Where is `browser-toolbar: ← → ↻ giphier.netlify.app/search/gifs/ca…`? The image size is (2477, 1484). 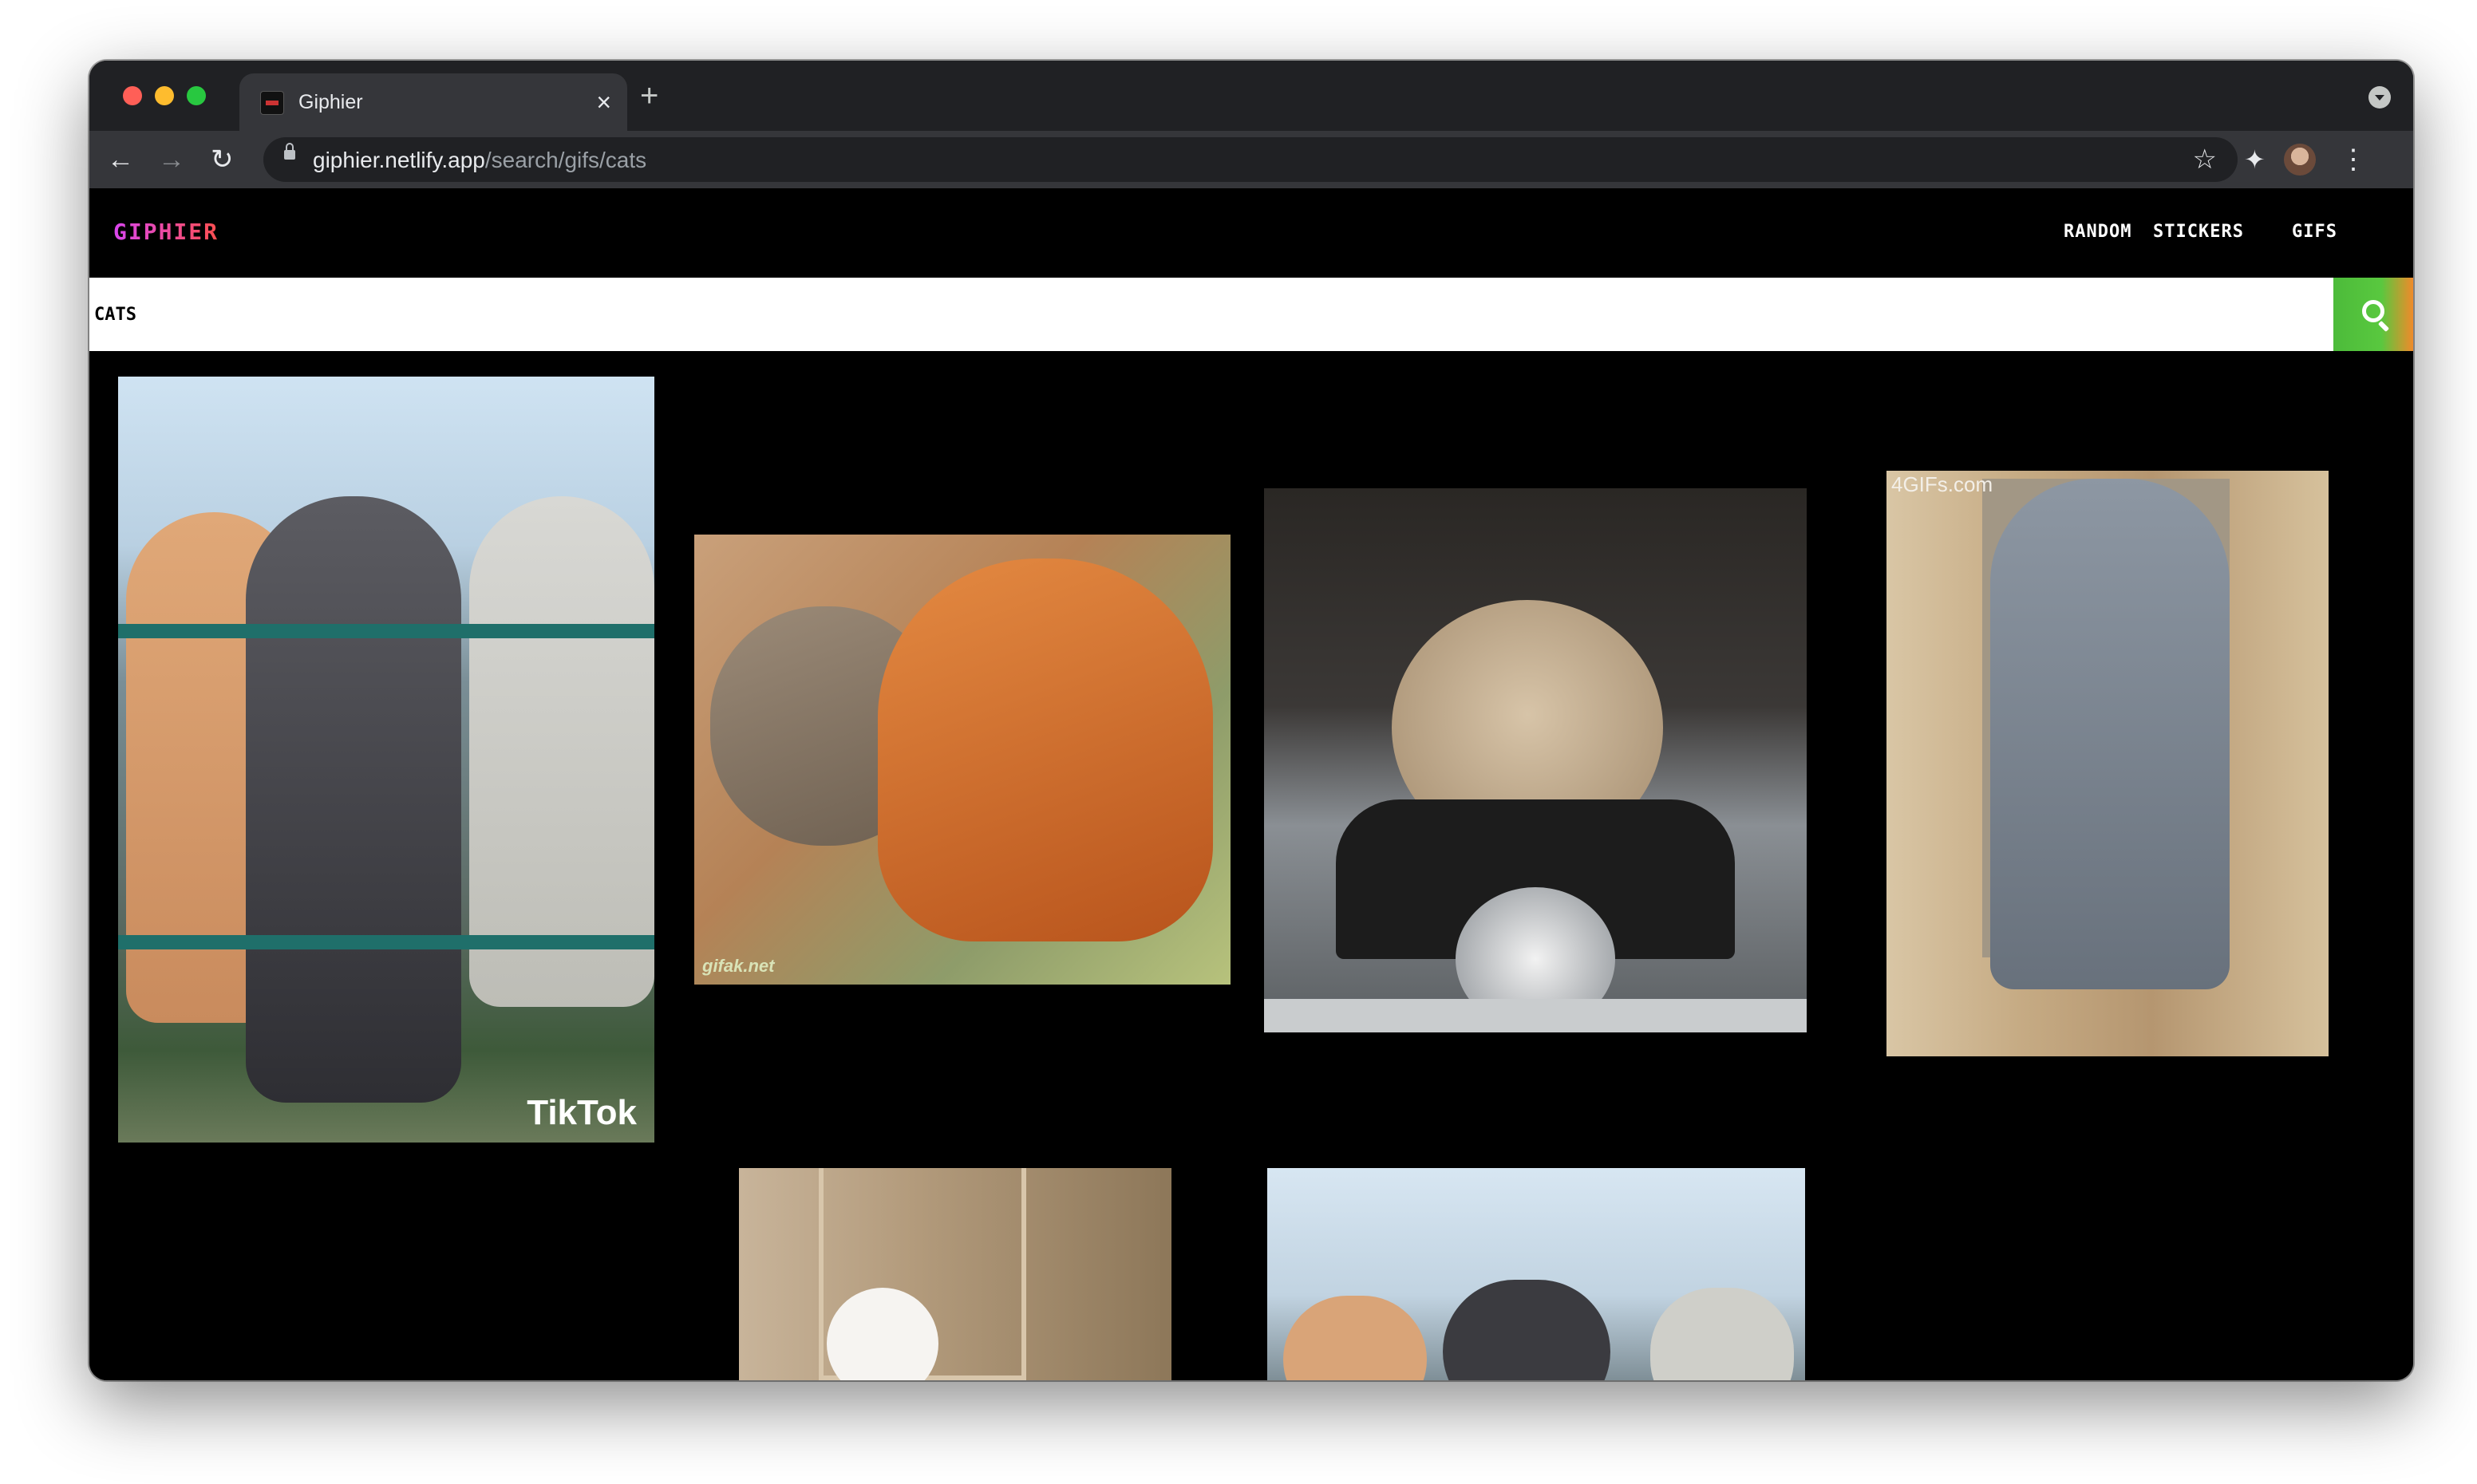
browser-toolbar: ← → ↻ giphier.netlify.app/search/gifs/ca… is located at coordinates (1251, 159).